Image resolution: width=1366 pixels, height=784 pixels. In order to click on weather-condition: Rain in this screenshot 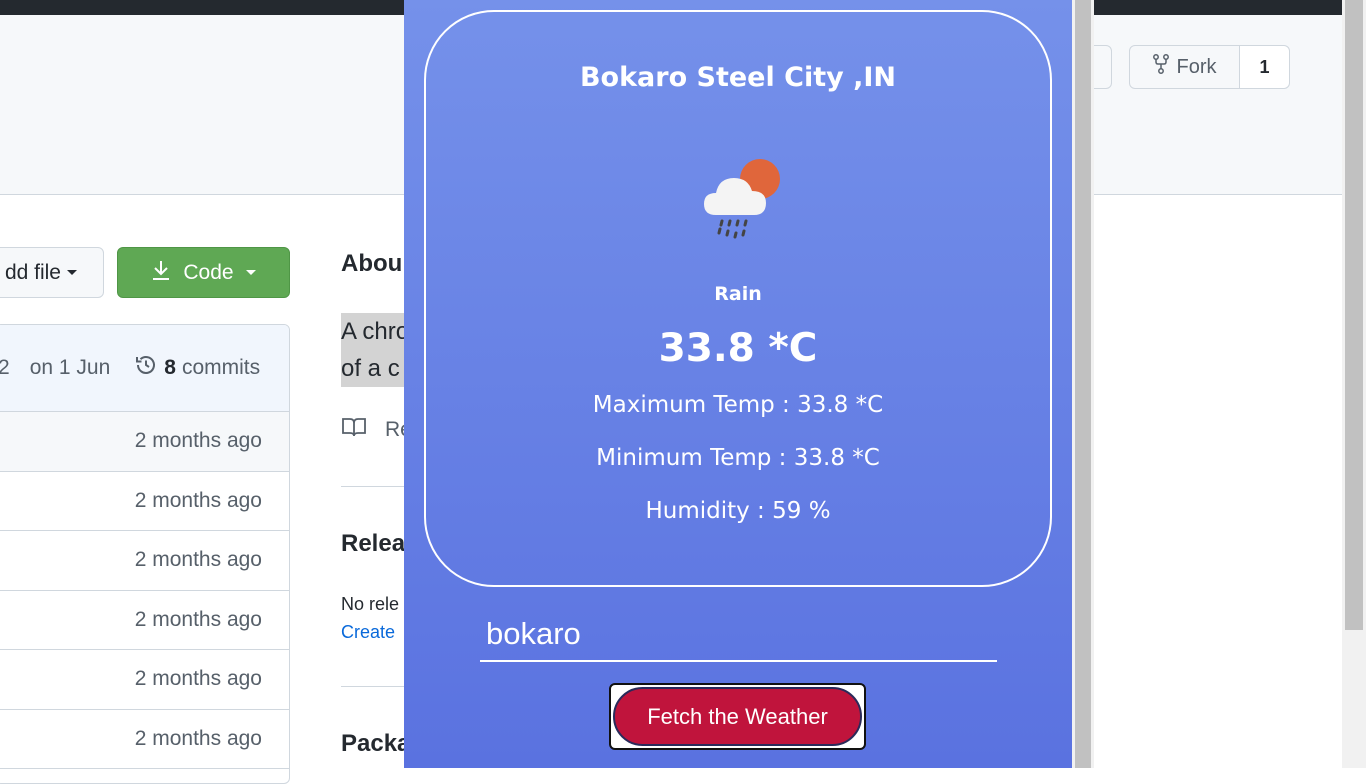, I will do `click(738, 294)`.